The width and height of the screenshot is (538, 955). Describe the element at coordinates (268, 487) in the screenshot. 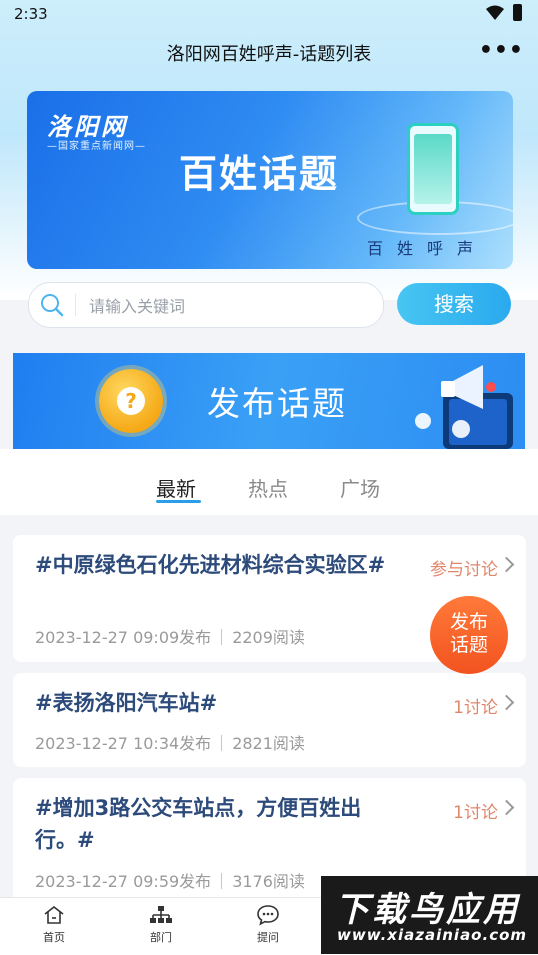

I see `tab-hot: 热点` at that location.